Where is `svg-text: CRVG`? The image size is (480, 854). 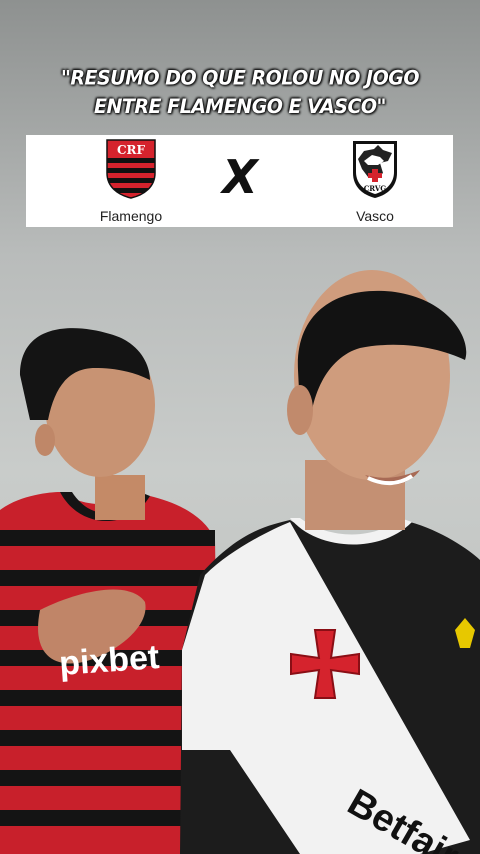 svg-text: CRVG is located at coordinates (375, 188).